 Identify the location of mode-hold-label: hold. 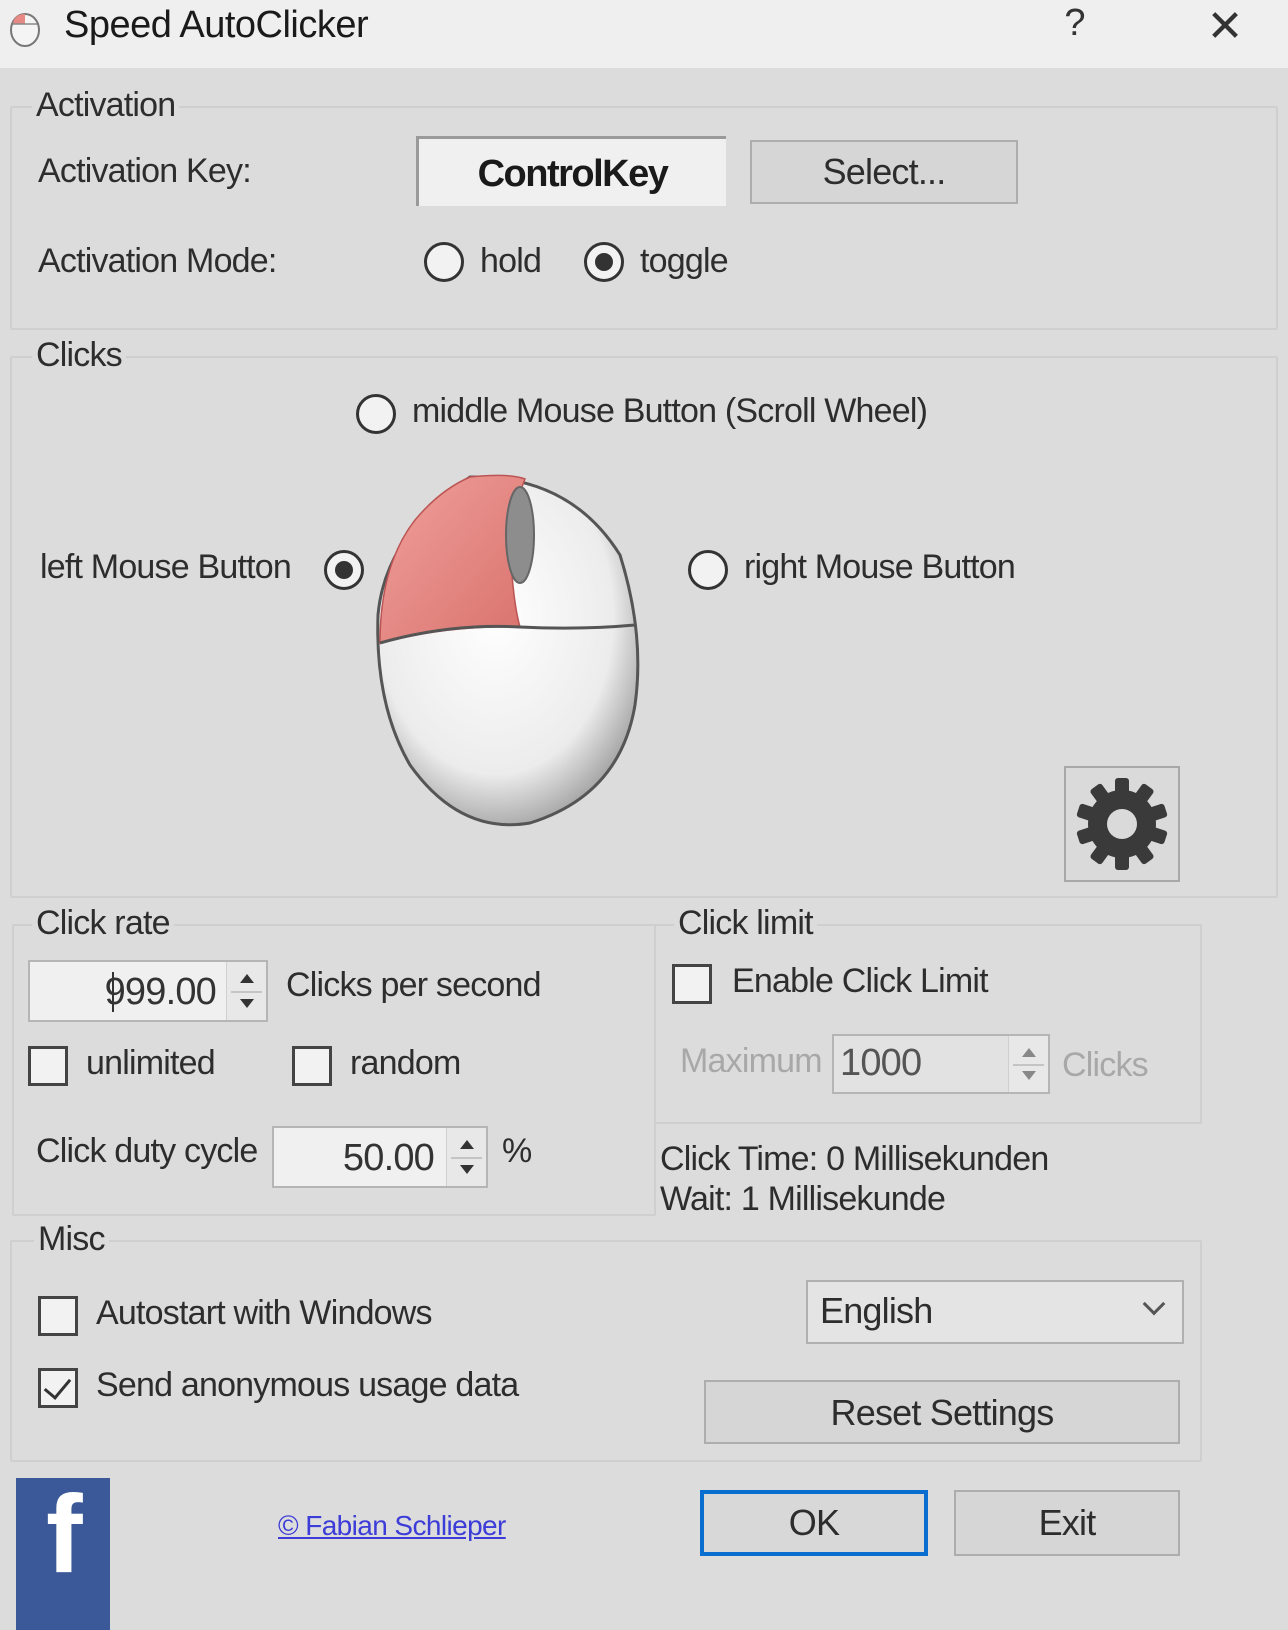
(511, 261).